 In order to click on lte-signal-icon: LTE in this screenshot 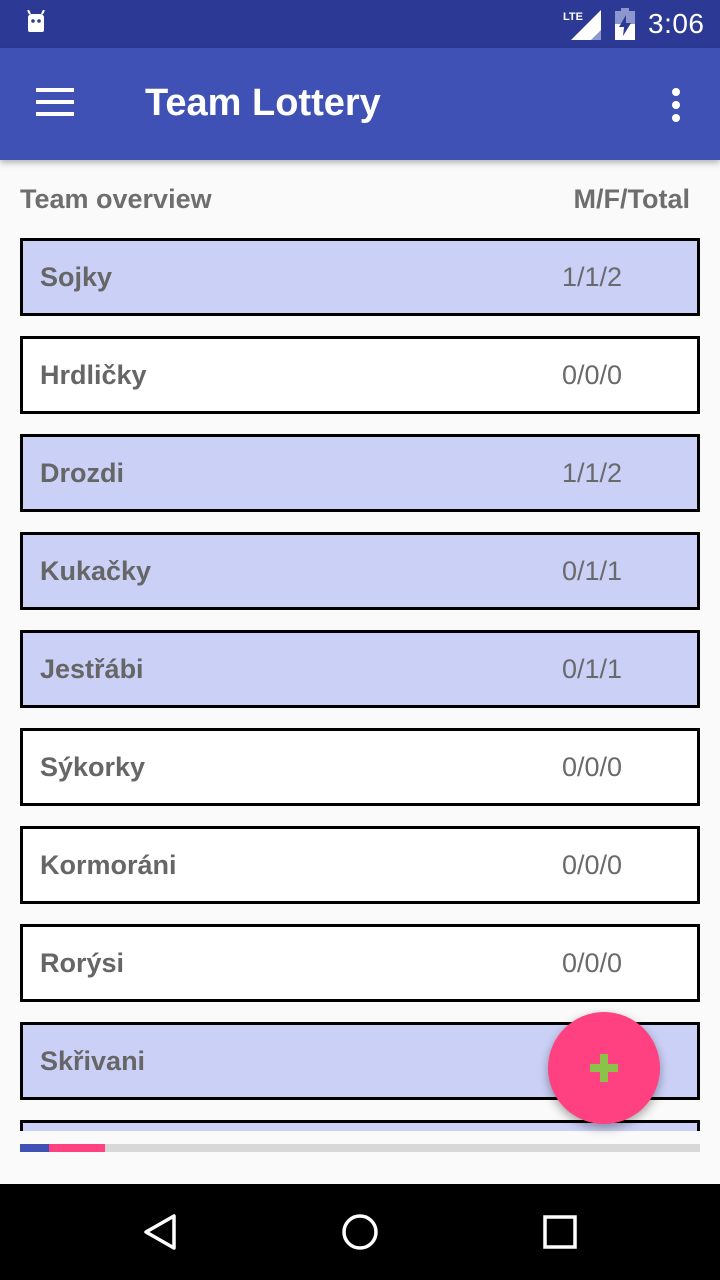, I will do `click(582, 25)`.